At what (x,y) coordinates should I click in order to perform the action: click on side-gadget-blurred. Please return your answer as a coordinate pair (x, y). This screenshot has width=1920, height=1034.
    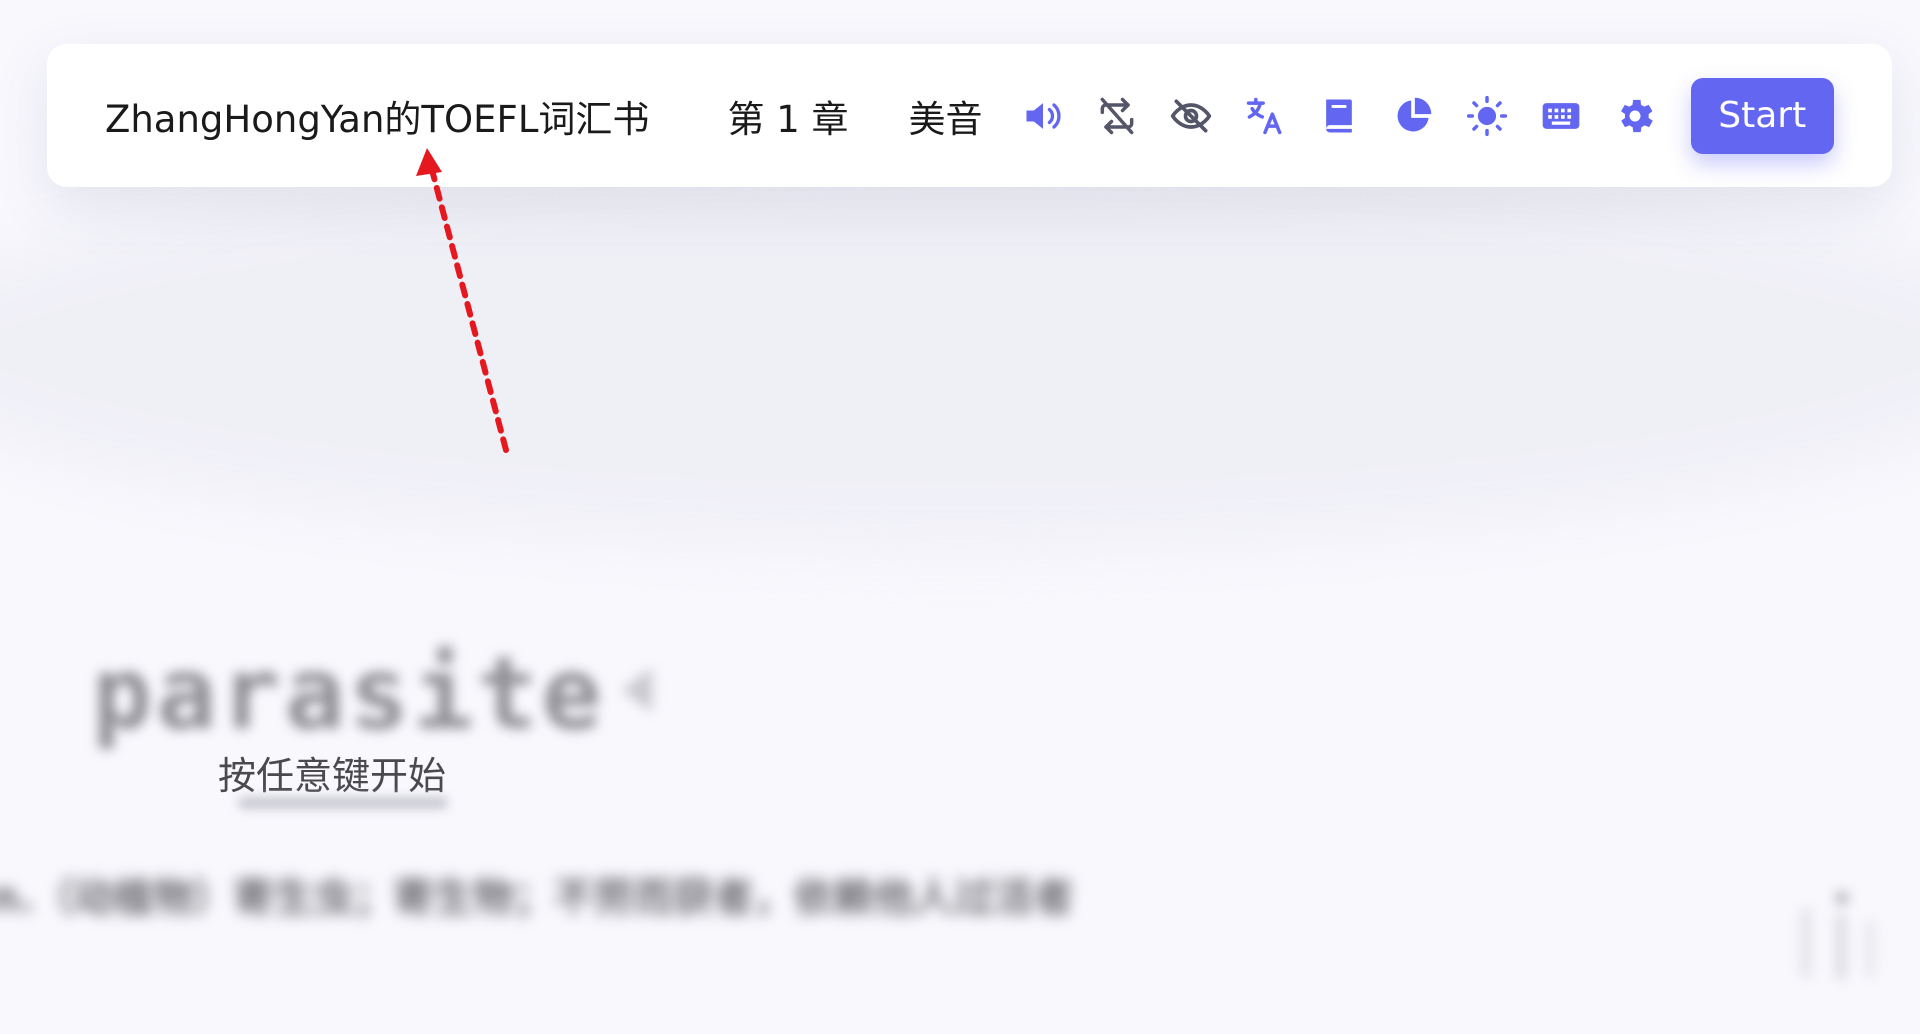
    Looking at the image, I should click on (1825, 935).